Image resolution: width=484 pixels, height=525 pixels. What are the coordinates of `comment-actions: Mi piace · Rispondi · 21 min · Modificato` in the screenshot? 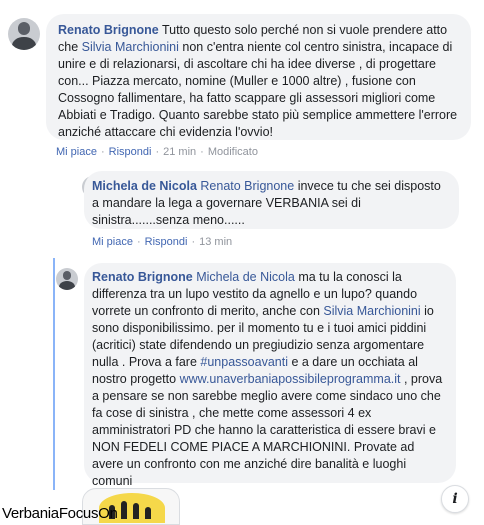 It's located at (157, 152).